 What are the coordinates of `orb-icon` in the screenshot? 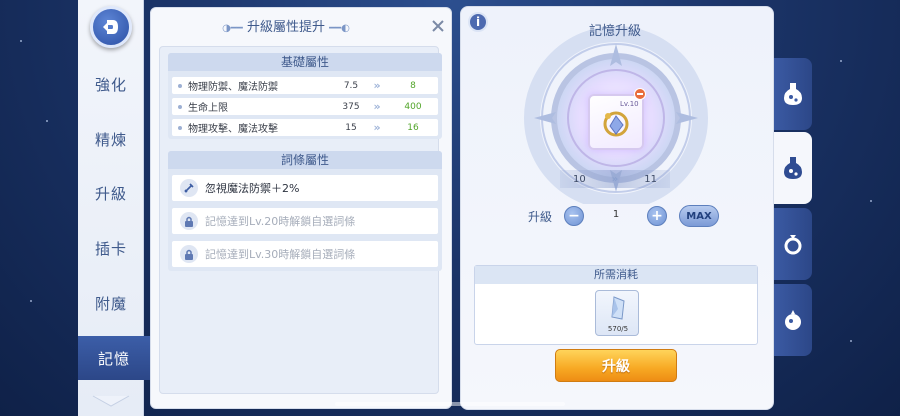 It's located at (793, 320).